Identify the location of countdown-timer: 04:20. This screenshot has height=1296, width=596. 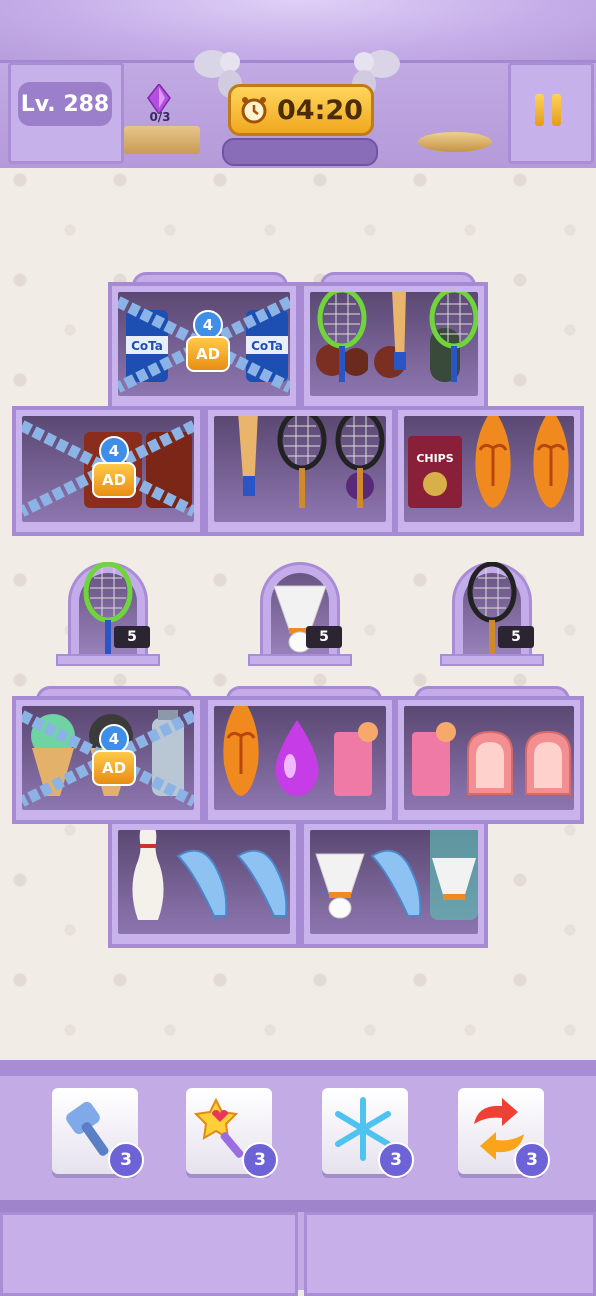
(301, 110).